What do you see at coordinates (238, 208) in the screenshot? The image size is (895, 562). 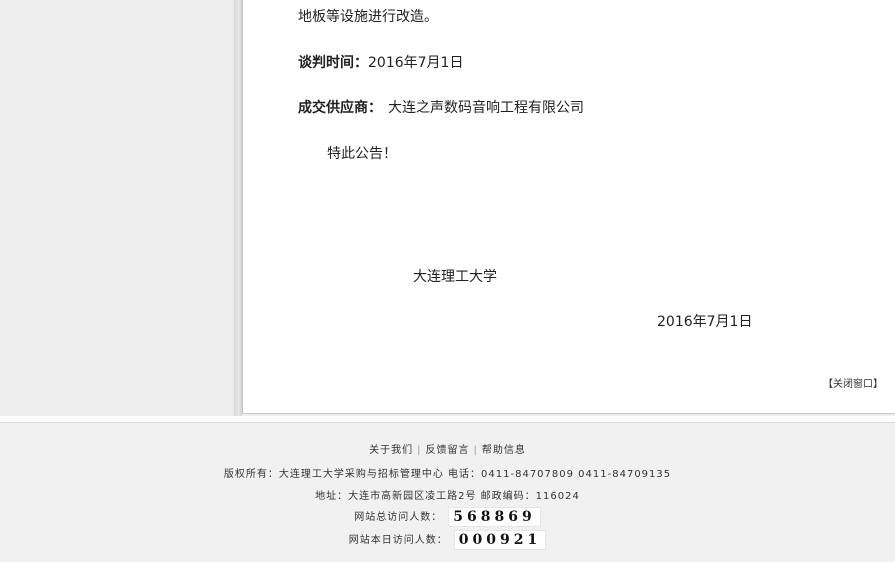 I see `panel-shadow` at bounding box center [238, 208].